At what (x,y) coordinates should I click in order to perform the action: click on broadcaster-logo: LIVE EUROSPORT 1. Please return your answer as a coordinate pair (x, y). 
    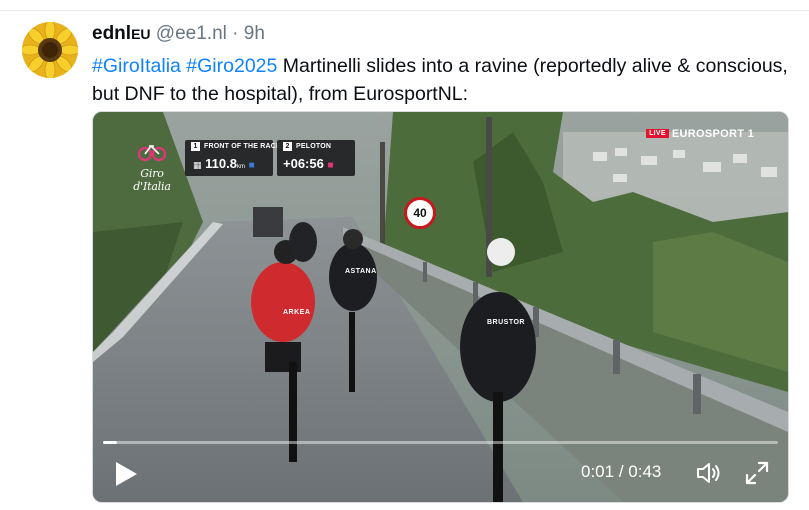
    Looking at the image, I should click on (700, 134).